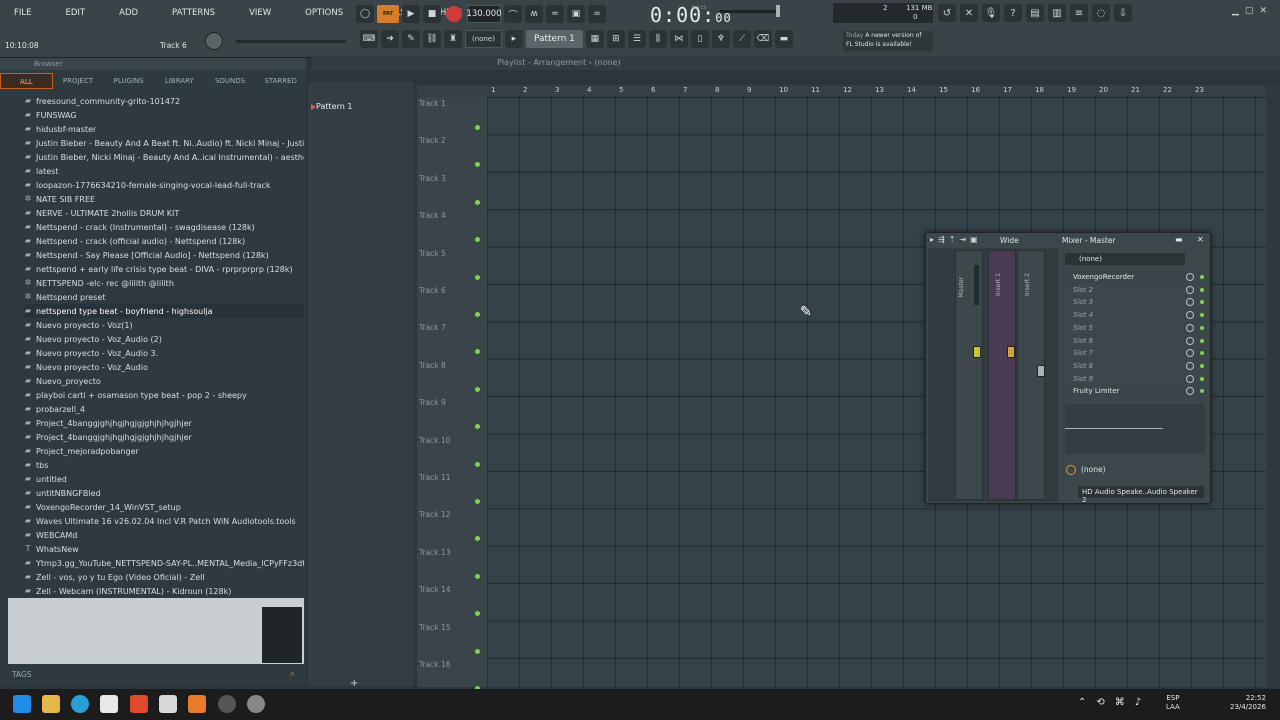 The width and height of the screenshot is (1280, 720). I want to click on track-header: Track 8, so click(451, 365).